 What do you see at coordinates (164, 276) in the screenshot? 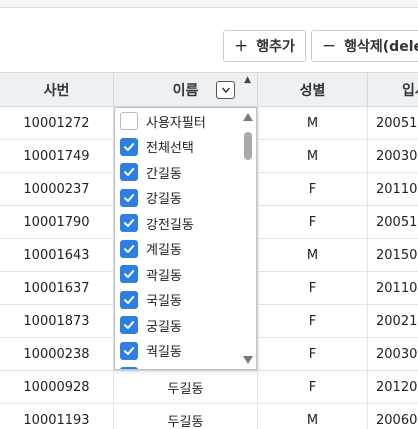
I see `filter-option-label: 곽길동` at bounding box center [164, 276].